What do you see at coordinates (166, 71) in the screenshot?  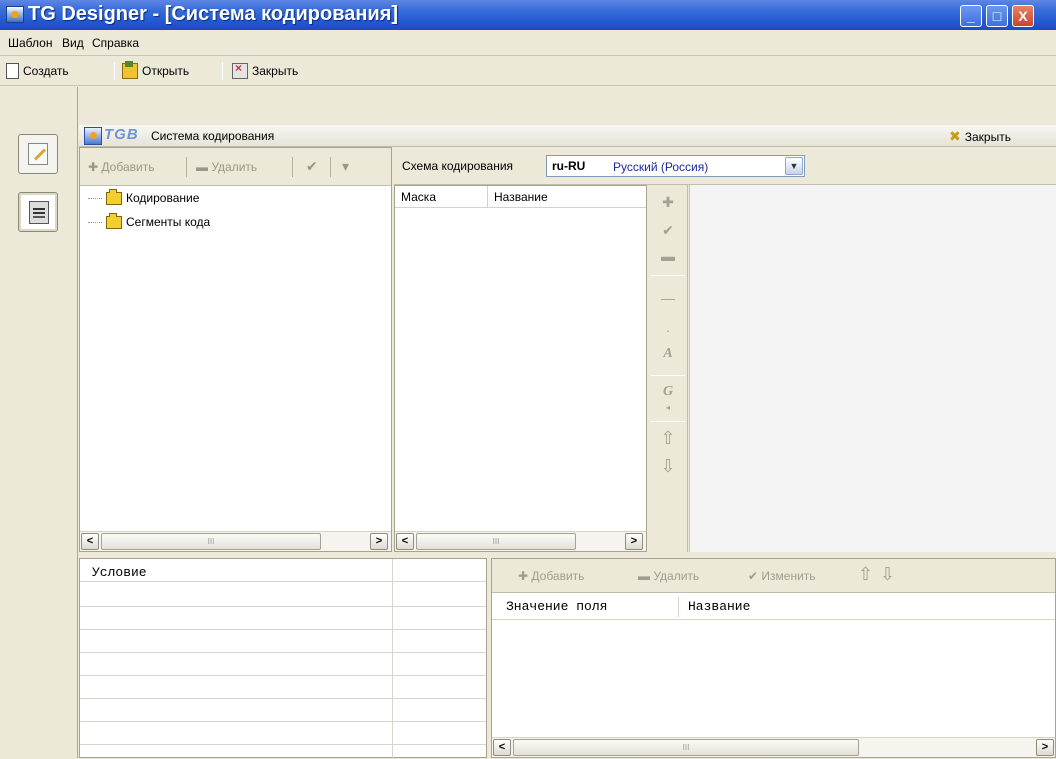 I see `open-label: Открыть` at bounding box center [166, 71].